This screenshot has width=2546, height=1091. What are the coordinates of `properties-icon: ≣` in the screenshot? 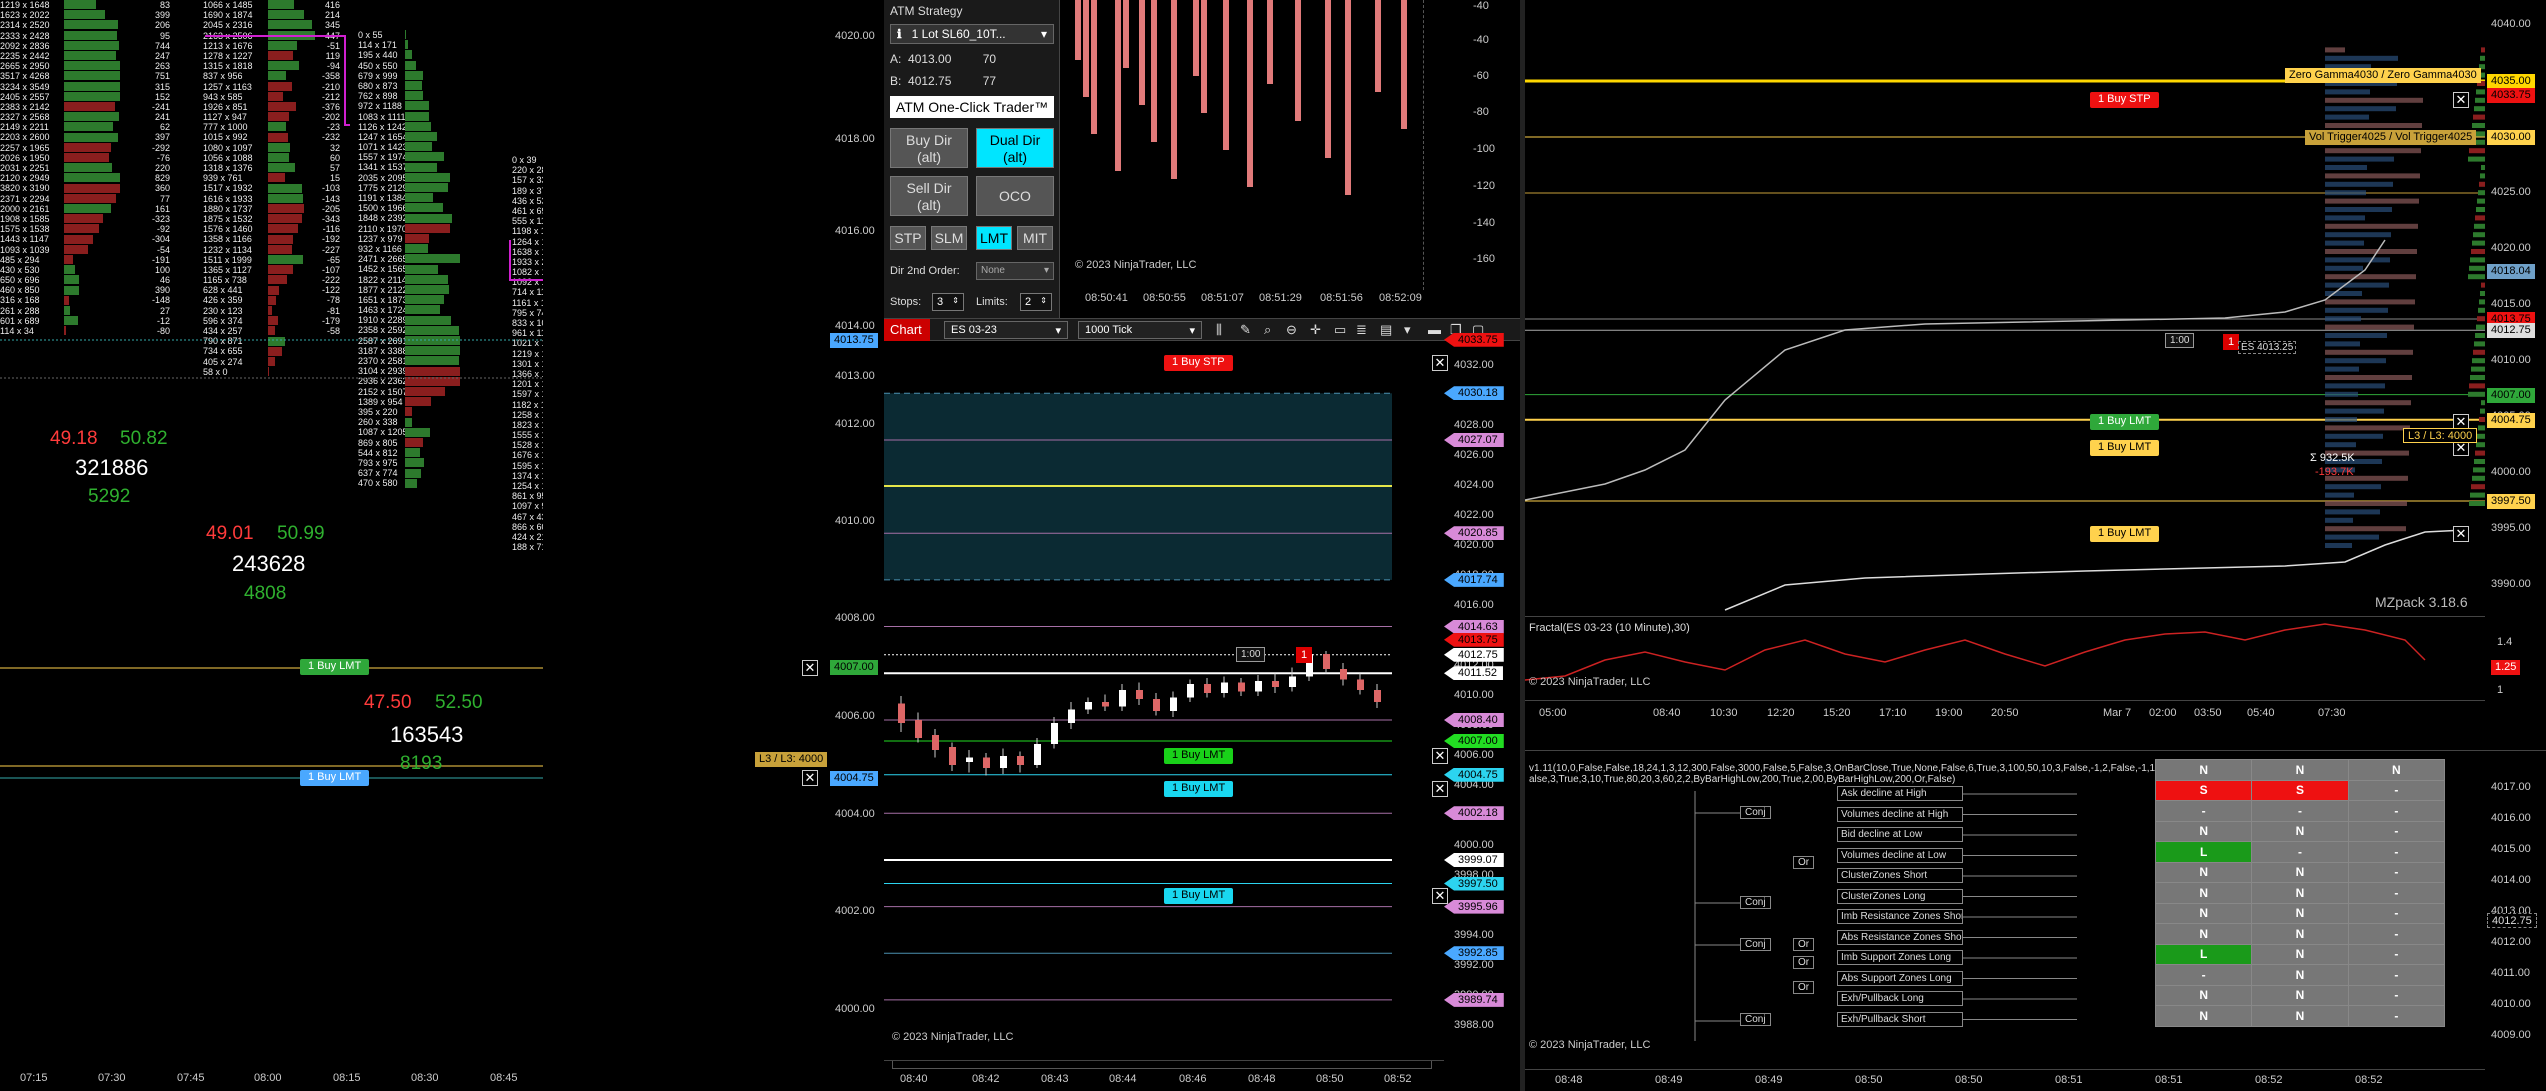 It's located at (1361, 330).